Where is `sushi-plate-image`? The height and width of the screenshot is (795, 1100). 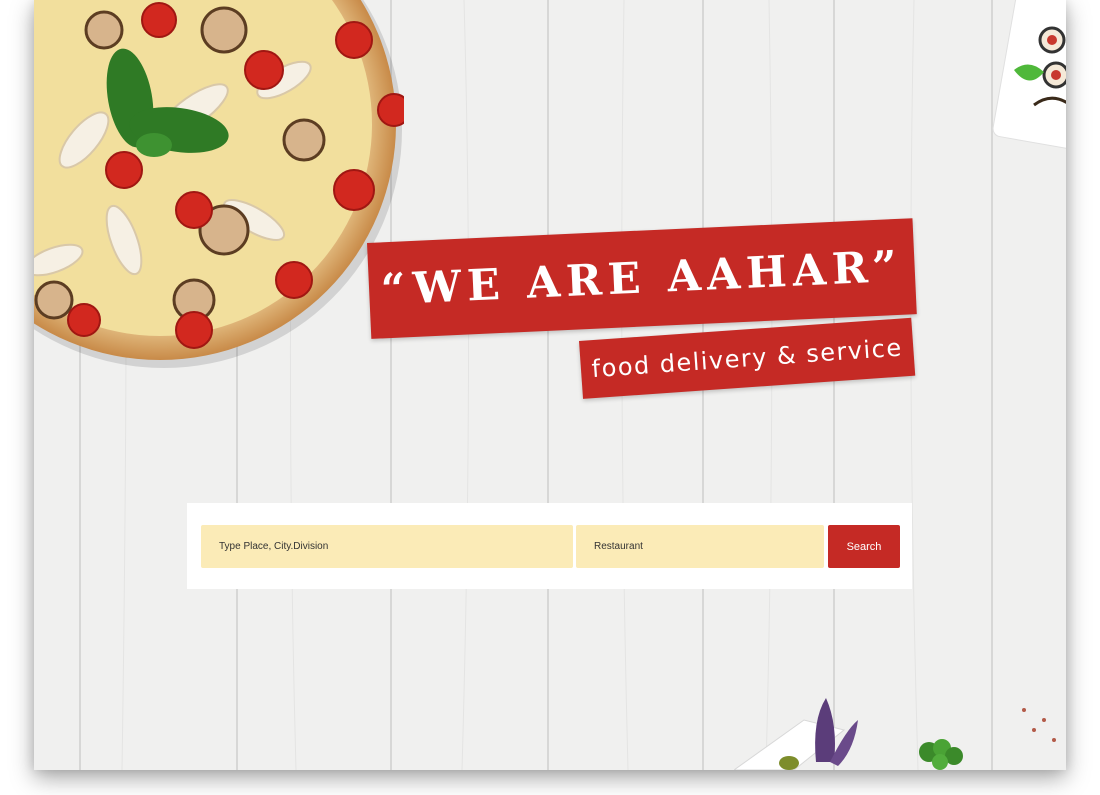
sushi-plate-image is located at coordinates (1029, 75).